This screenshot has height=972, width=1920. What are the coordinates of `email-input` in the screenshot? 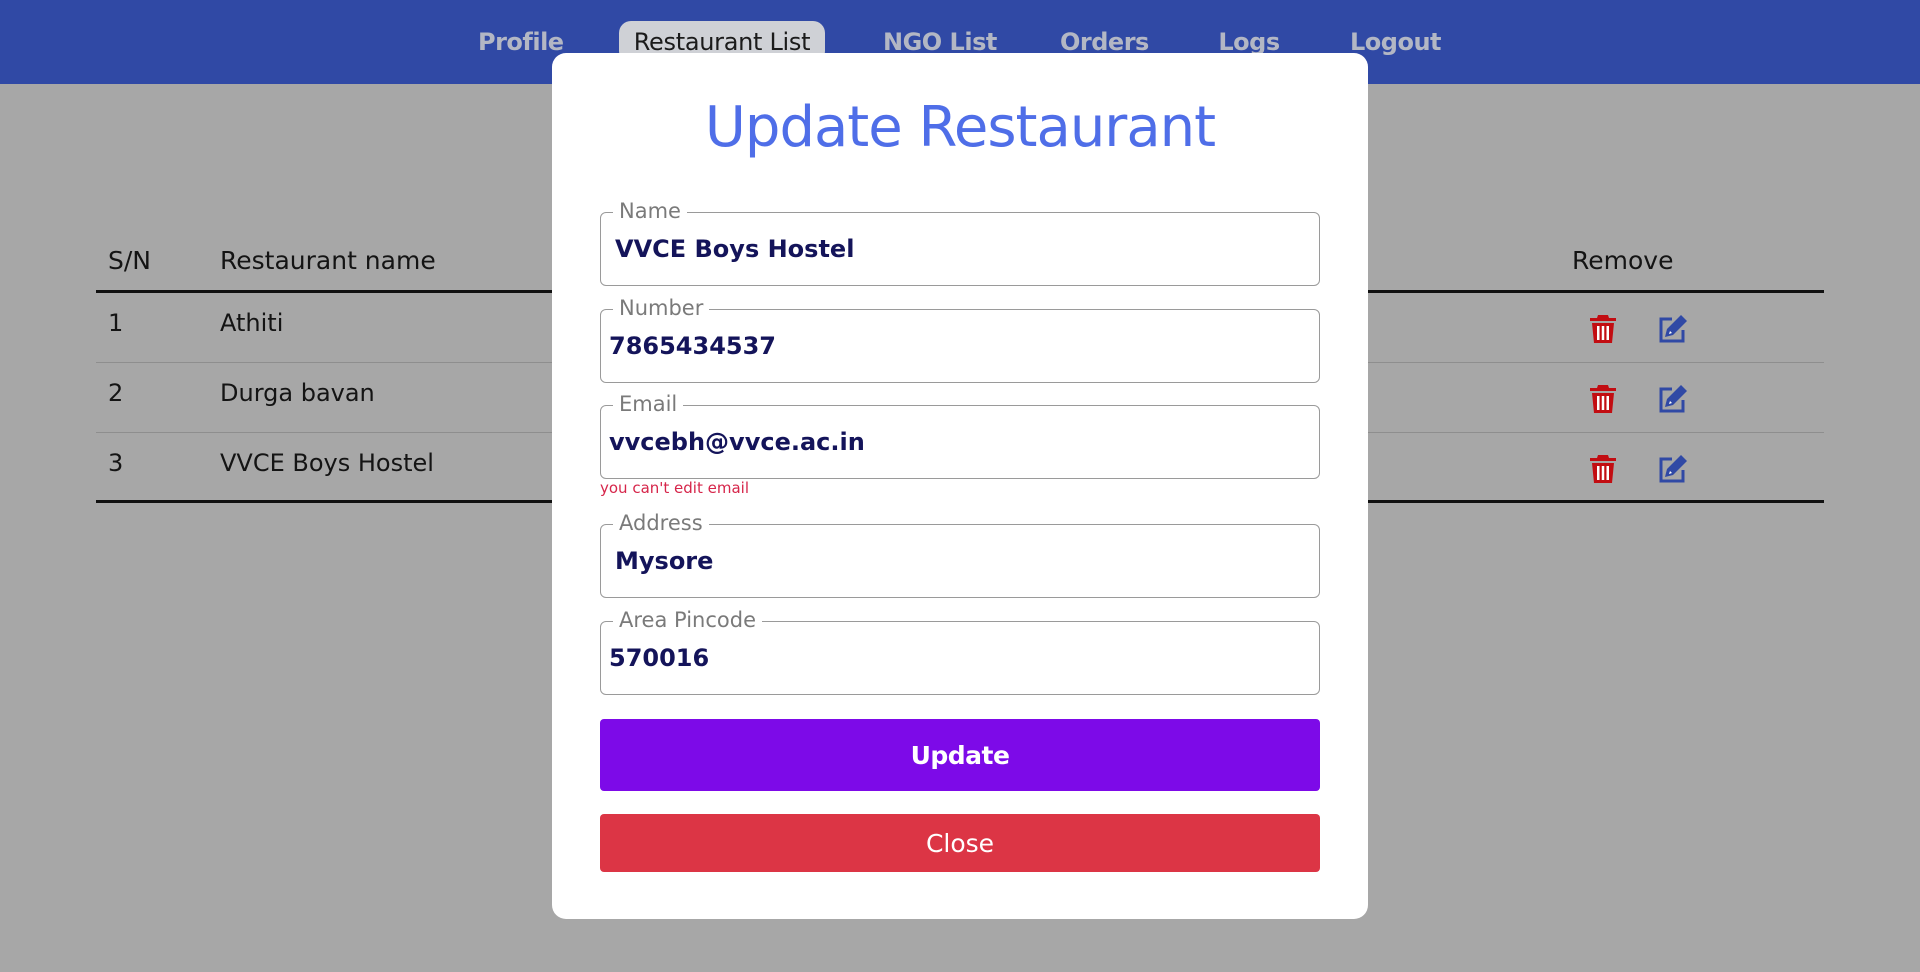 It's located at (959, 442).